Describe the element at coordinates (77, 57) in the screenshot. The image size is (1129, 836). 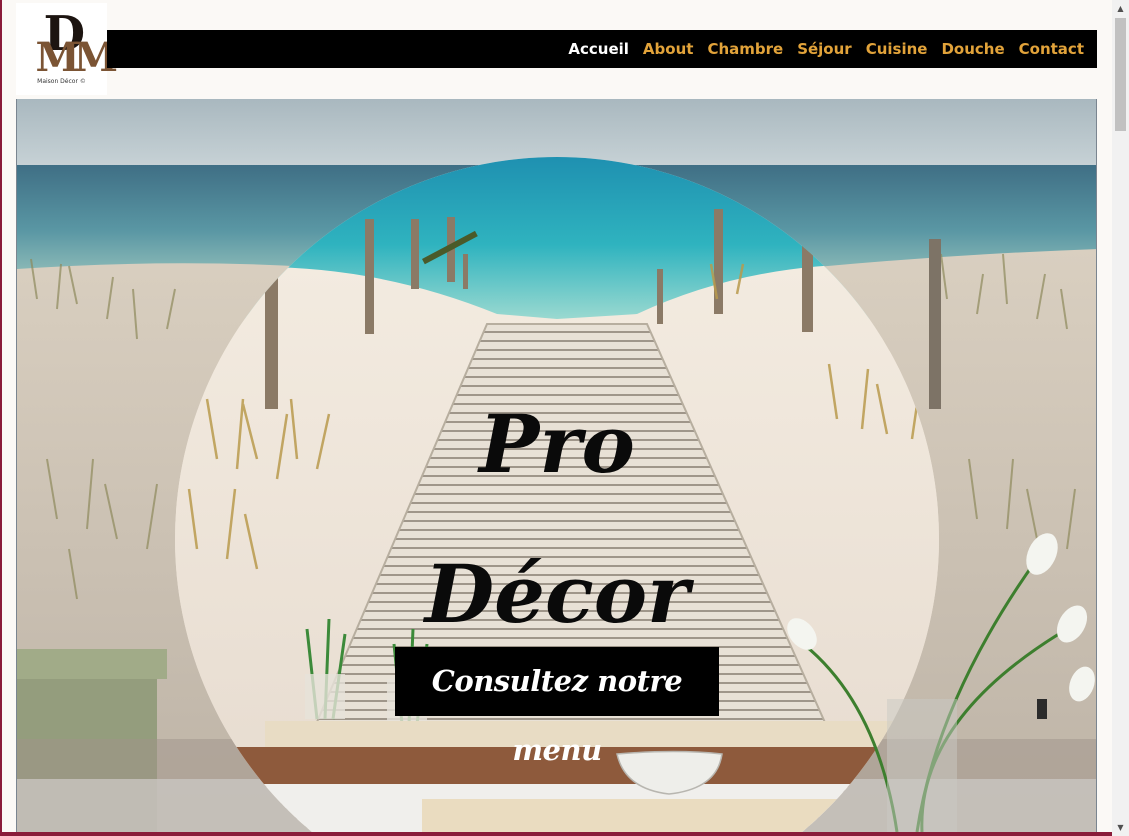
I see `logo-letters-mm: MM` at that location.